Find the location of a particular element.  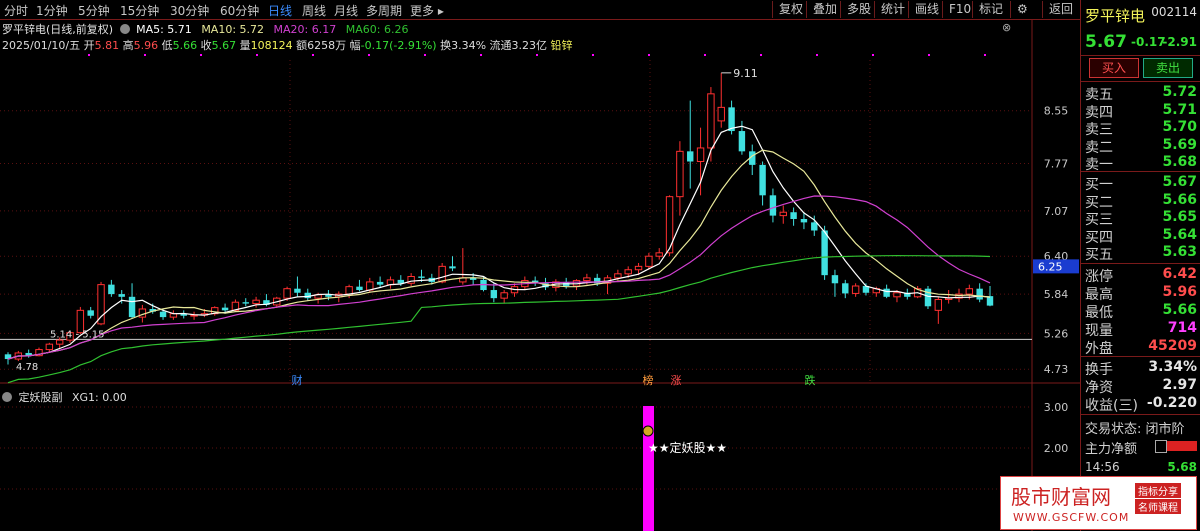

bid-row: 买三 5.65 is located at coordinates (1141, 218).